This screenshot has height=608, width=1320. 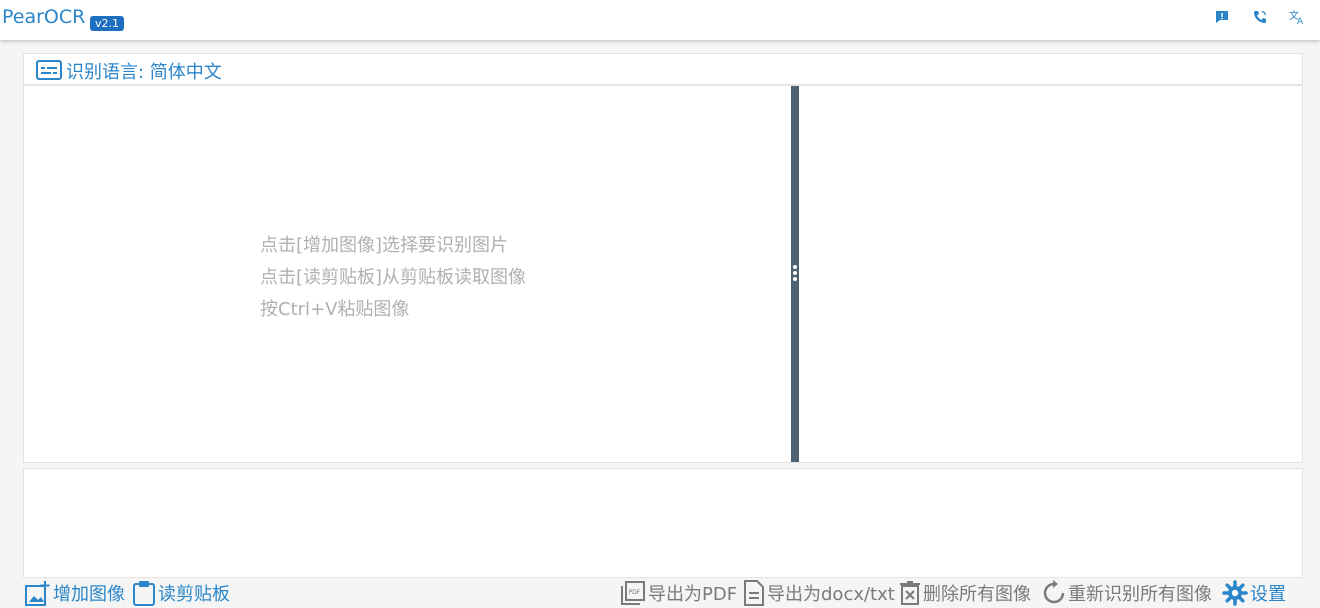 I want to click on top-bar: PearOCR v2.1 文A, so click(x=660, y=20).